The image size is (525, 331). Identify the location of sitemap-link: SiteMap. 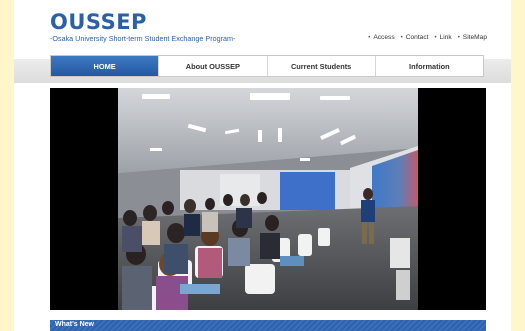
(472, 37).